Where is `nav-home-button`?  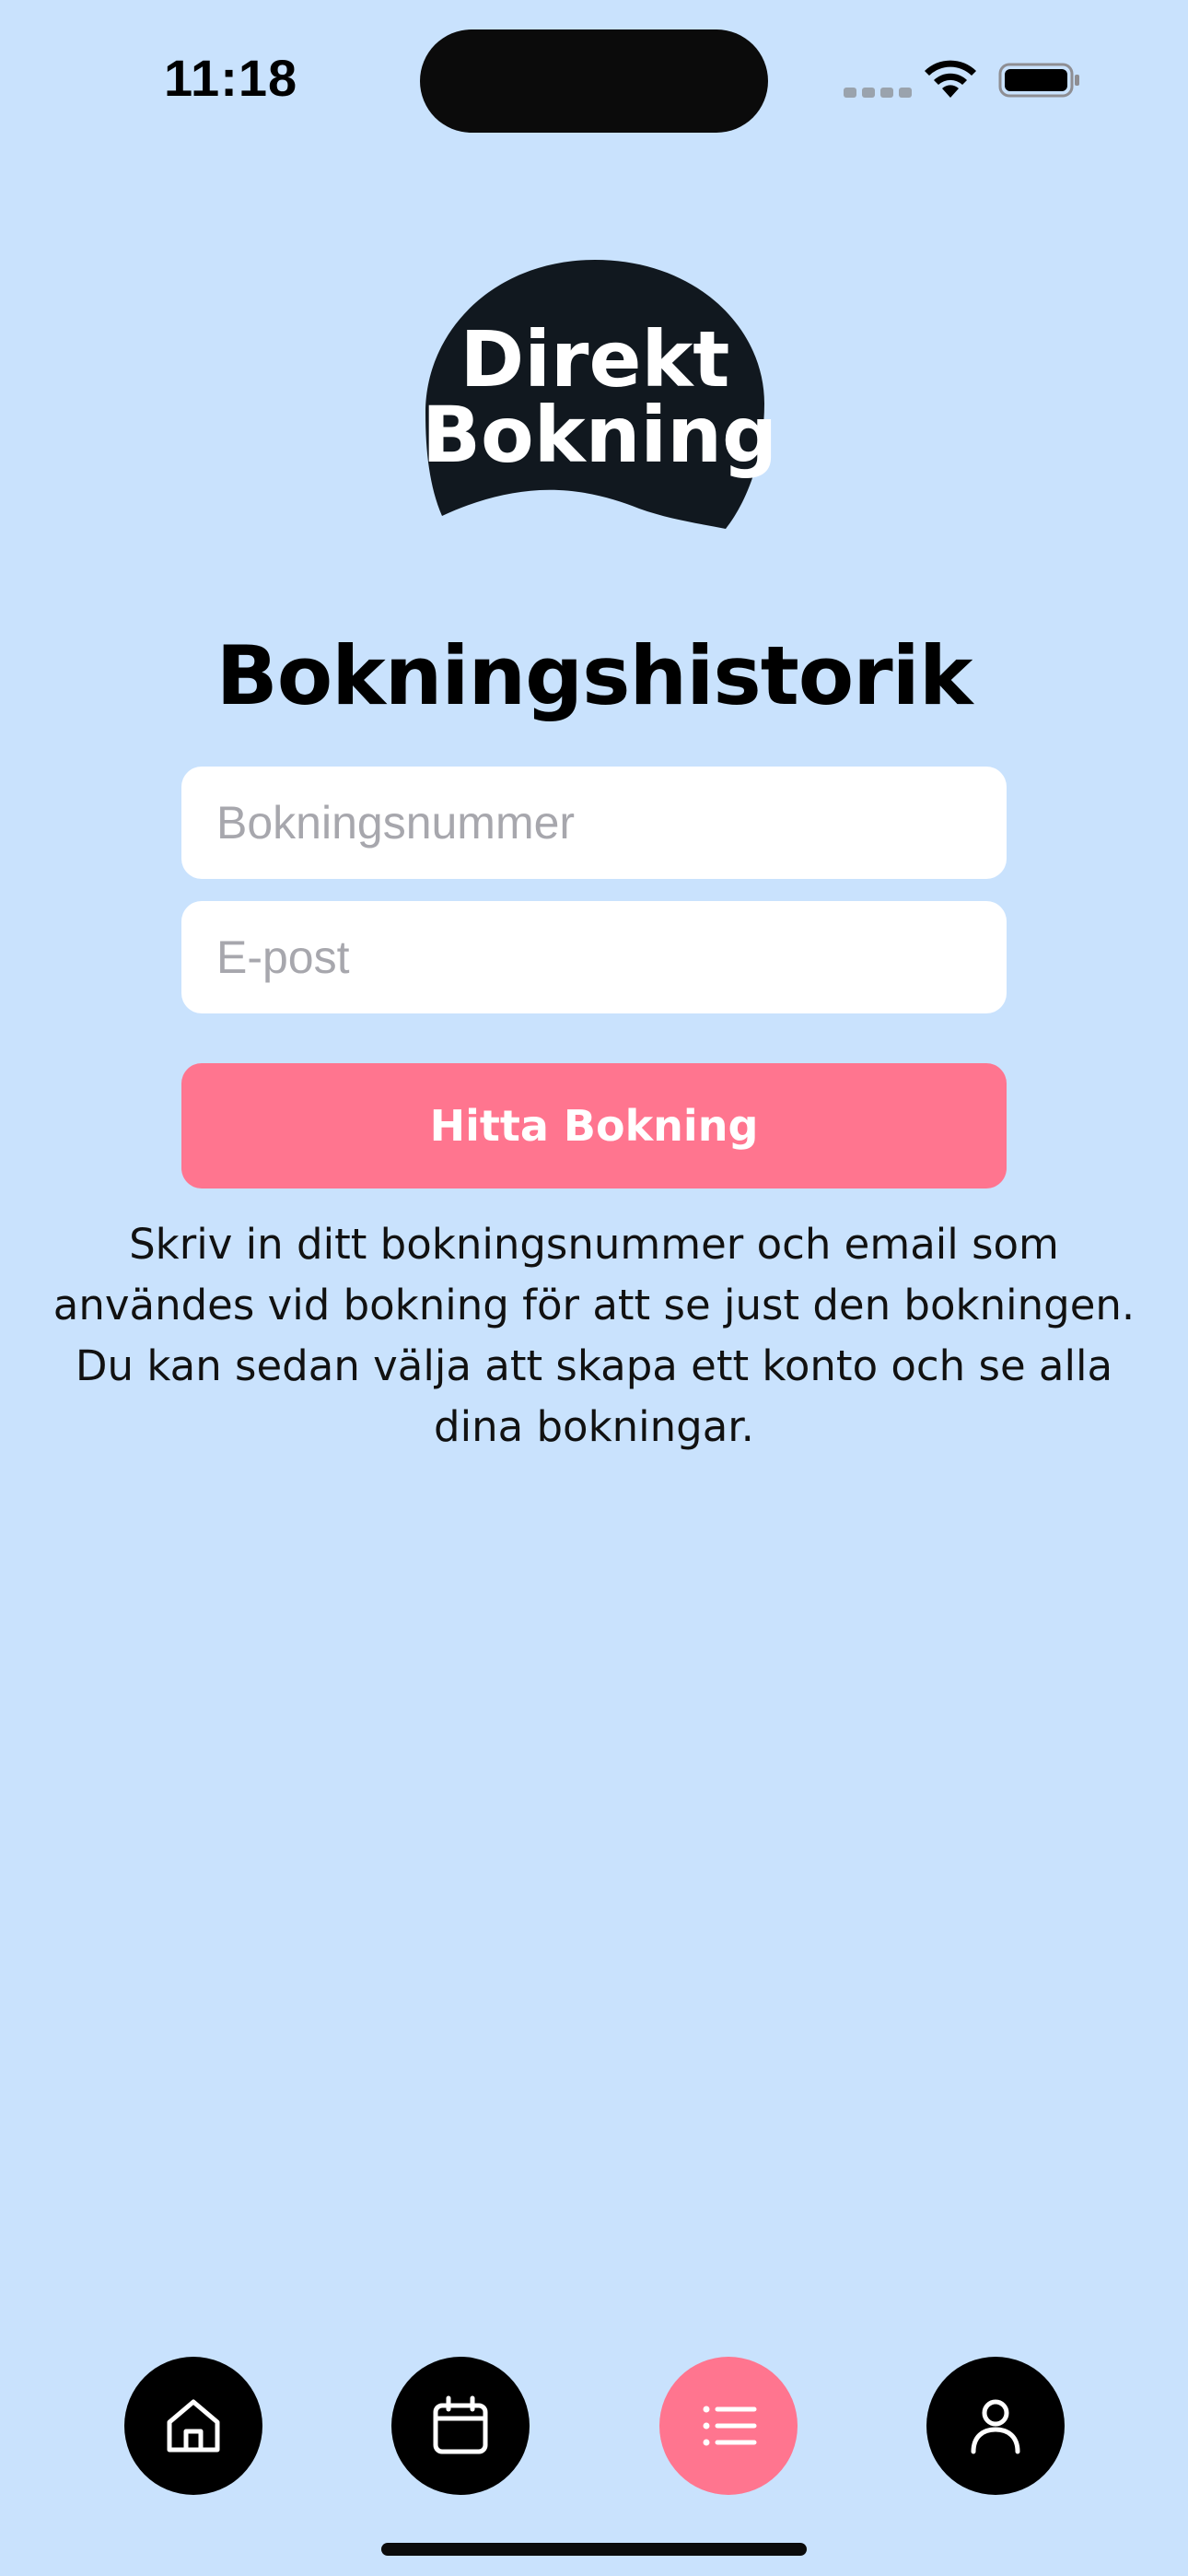 nav-home-button is located at coordinates (193, 2426).